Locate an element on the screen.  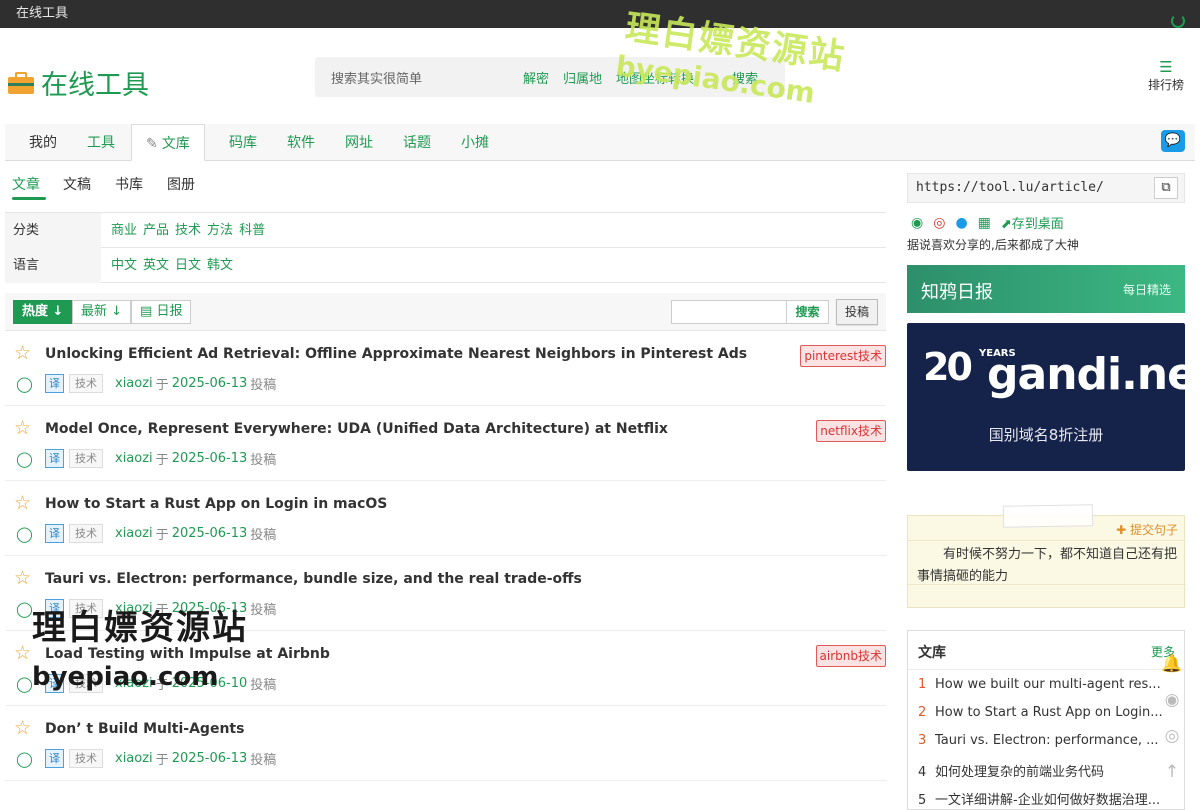
nav-stall: 小摊 is located at coordinates (475, 142).